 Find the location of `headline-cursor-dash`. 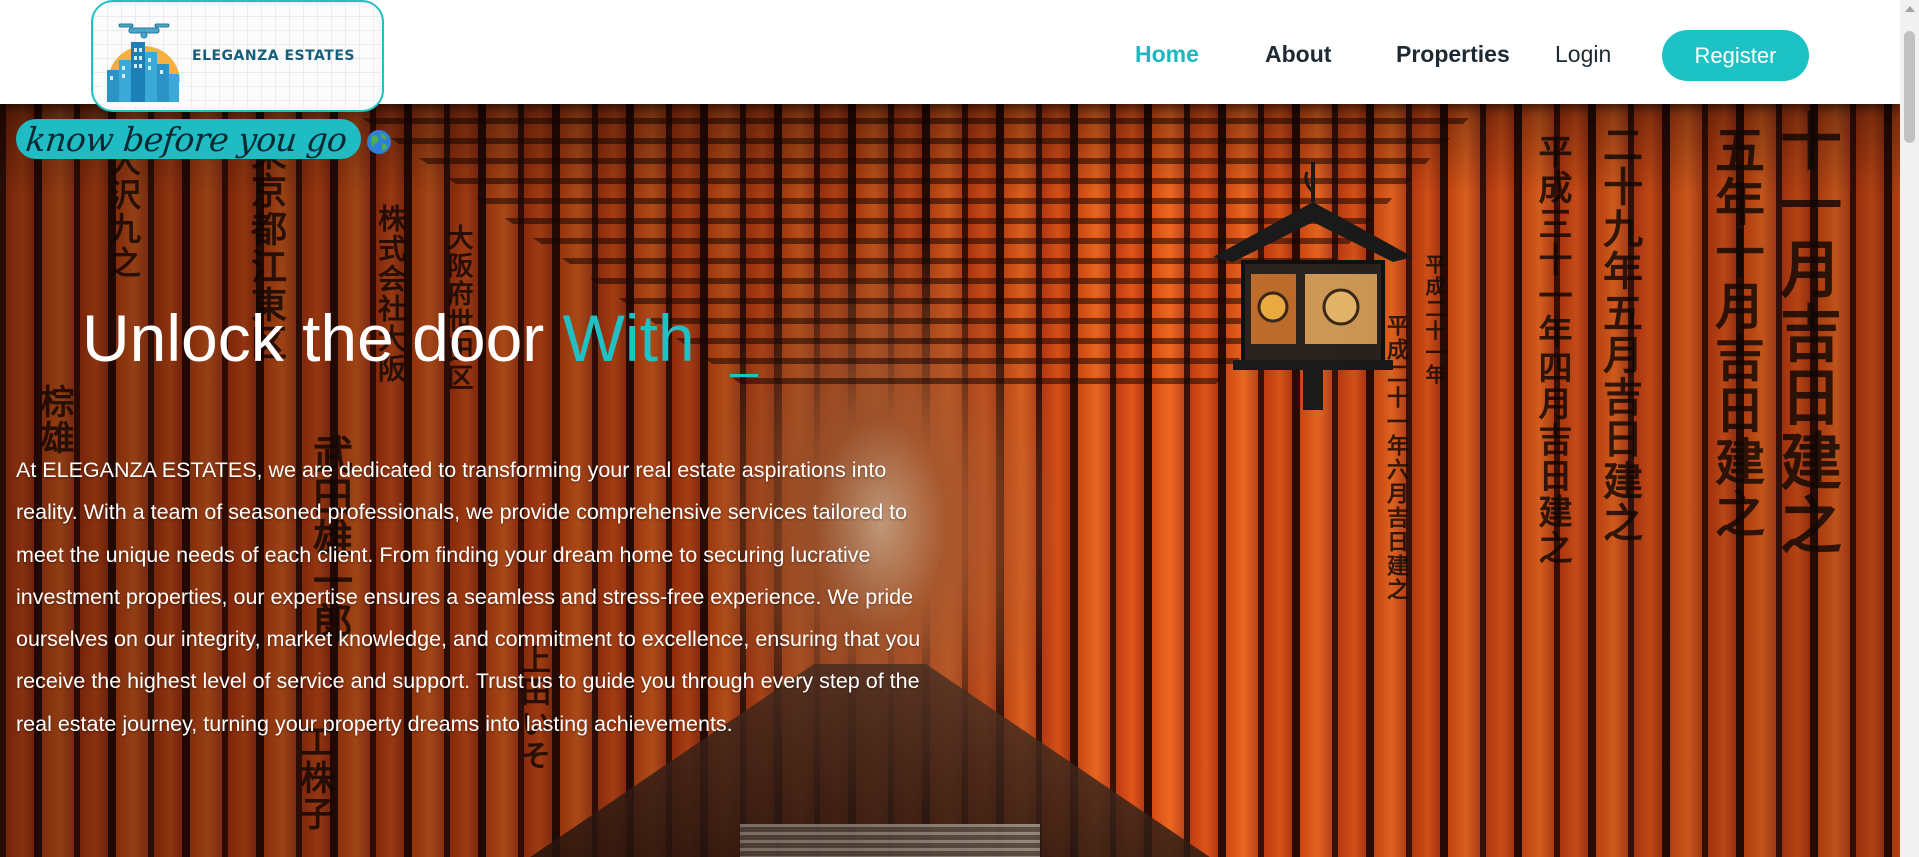

headline-cursor-dash is located at coordinates (744, 375).